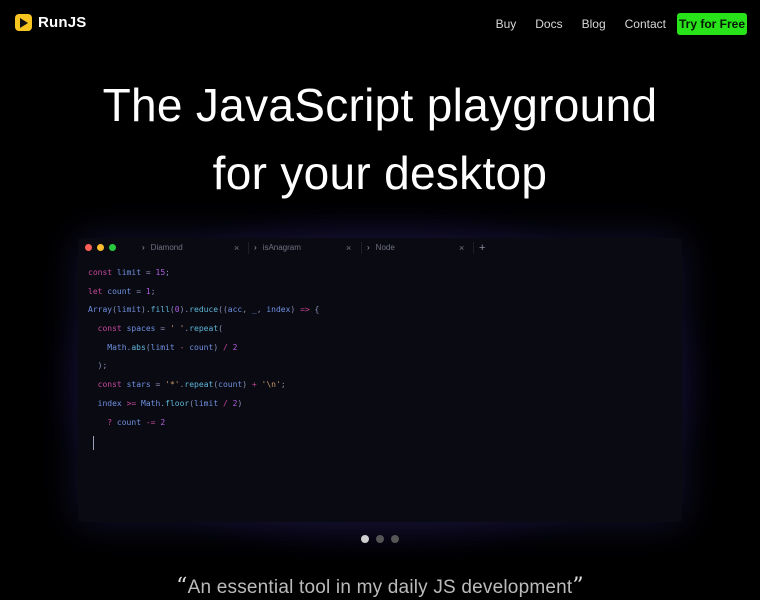  Describe the element at coordinates (645, 24) in the screenshot. I see `nav-link-contact: Contact` at that location.